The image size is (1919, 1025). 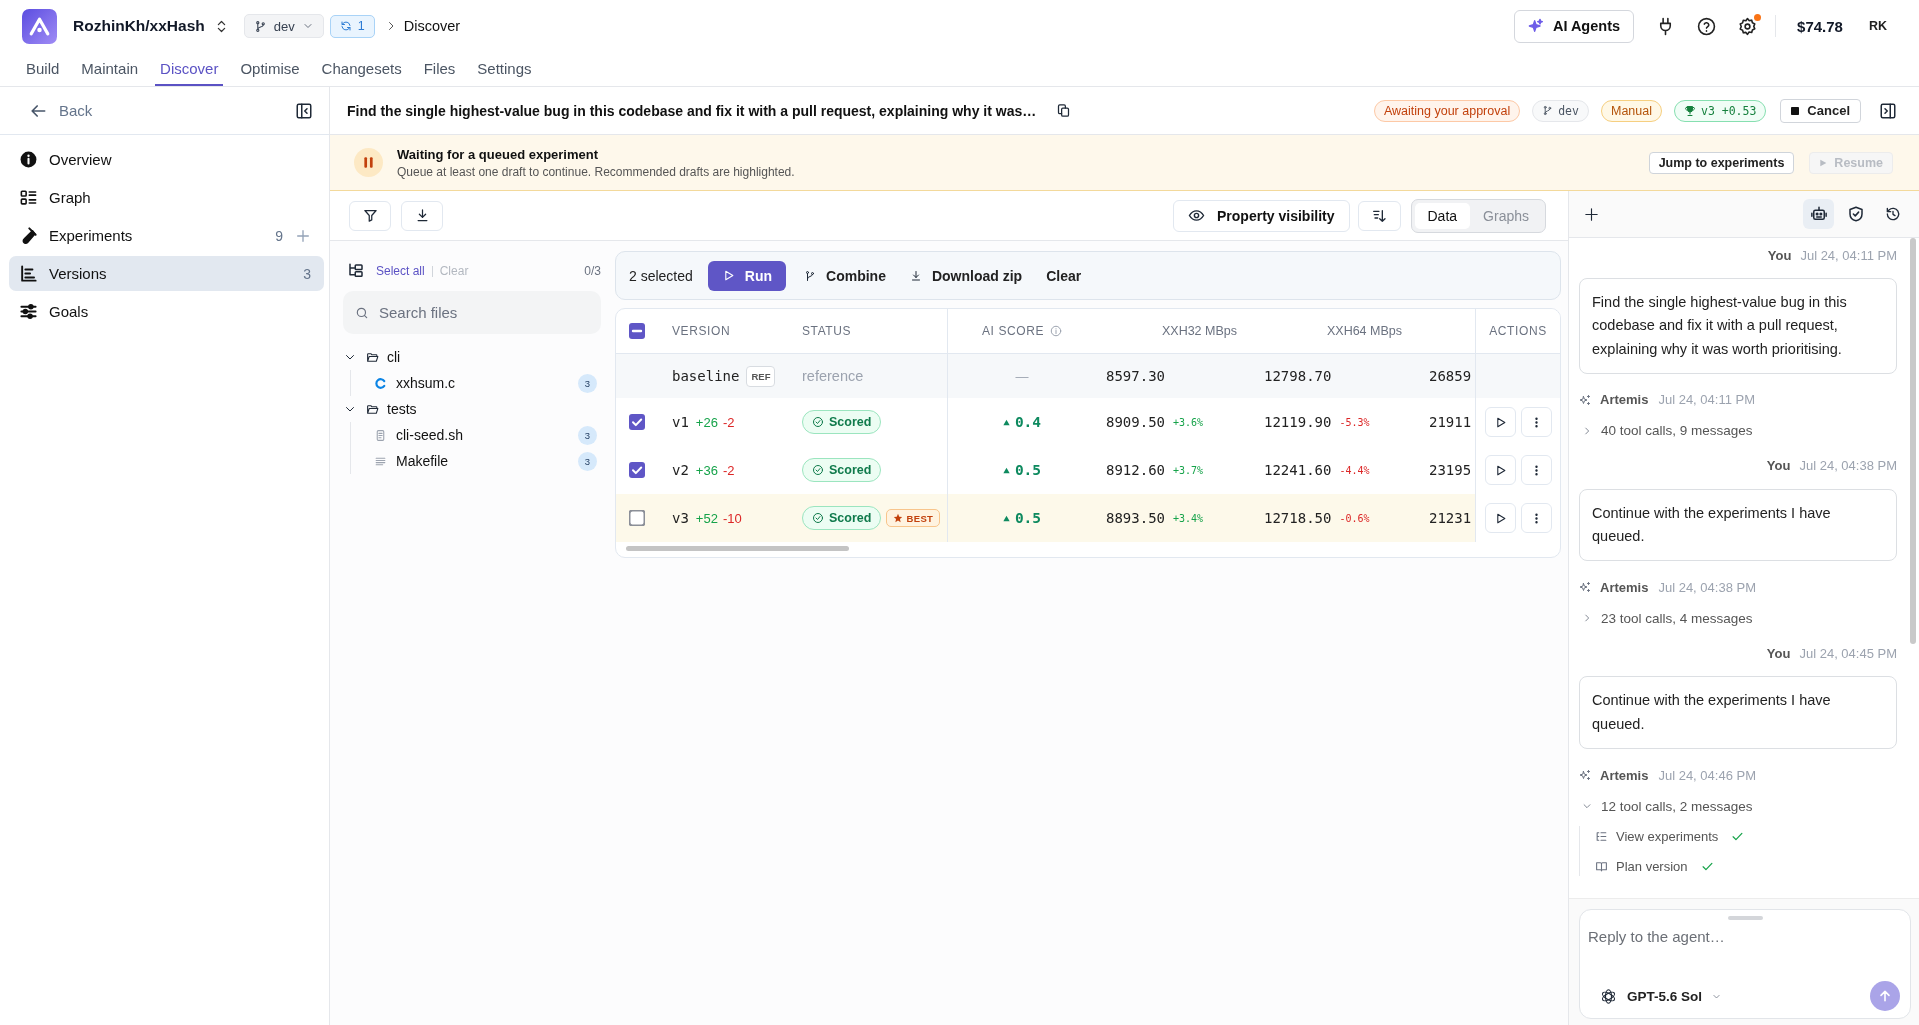 I want to click on breadcrumb: Discover, so click(x=432, y=26).